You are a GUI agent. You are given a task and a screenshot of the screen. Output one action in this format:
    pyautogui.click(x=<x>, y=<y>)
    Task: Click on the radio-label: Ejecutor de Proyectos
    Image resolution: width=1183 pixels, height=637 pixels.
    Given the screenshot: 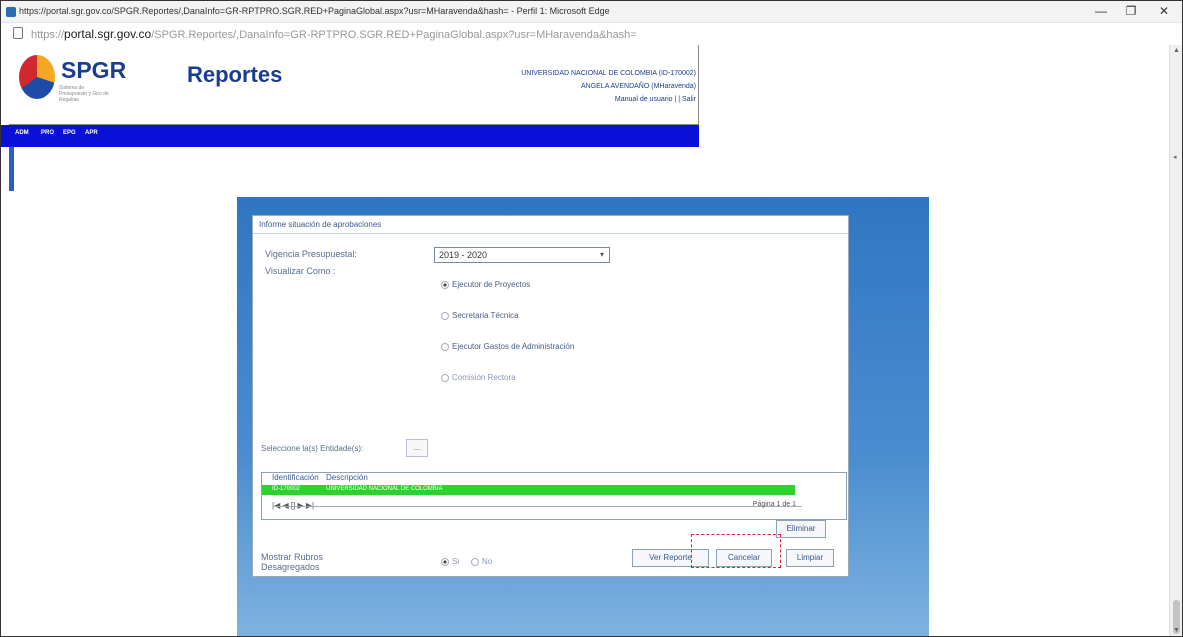 What is the action you would take?
    pyautogui.click(x=491, y=284)
    